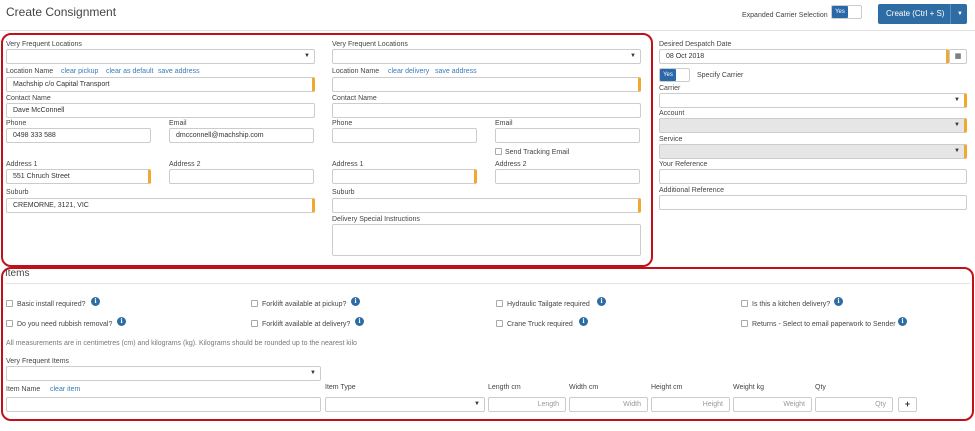 The width and height of the screenshot is (975, 431). Describe the element at coordinates (179, 71) in the screenshot. I see `save-pickup-address-link: save address` at that location.